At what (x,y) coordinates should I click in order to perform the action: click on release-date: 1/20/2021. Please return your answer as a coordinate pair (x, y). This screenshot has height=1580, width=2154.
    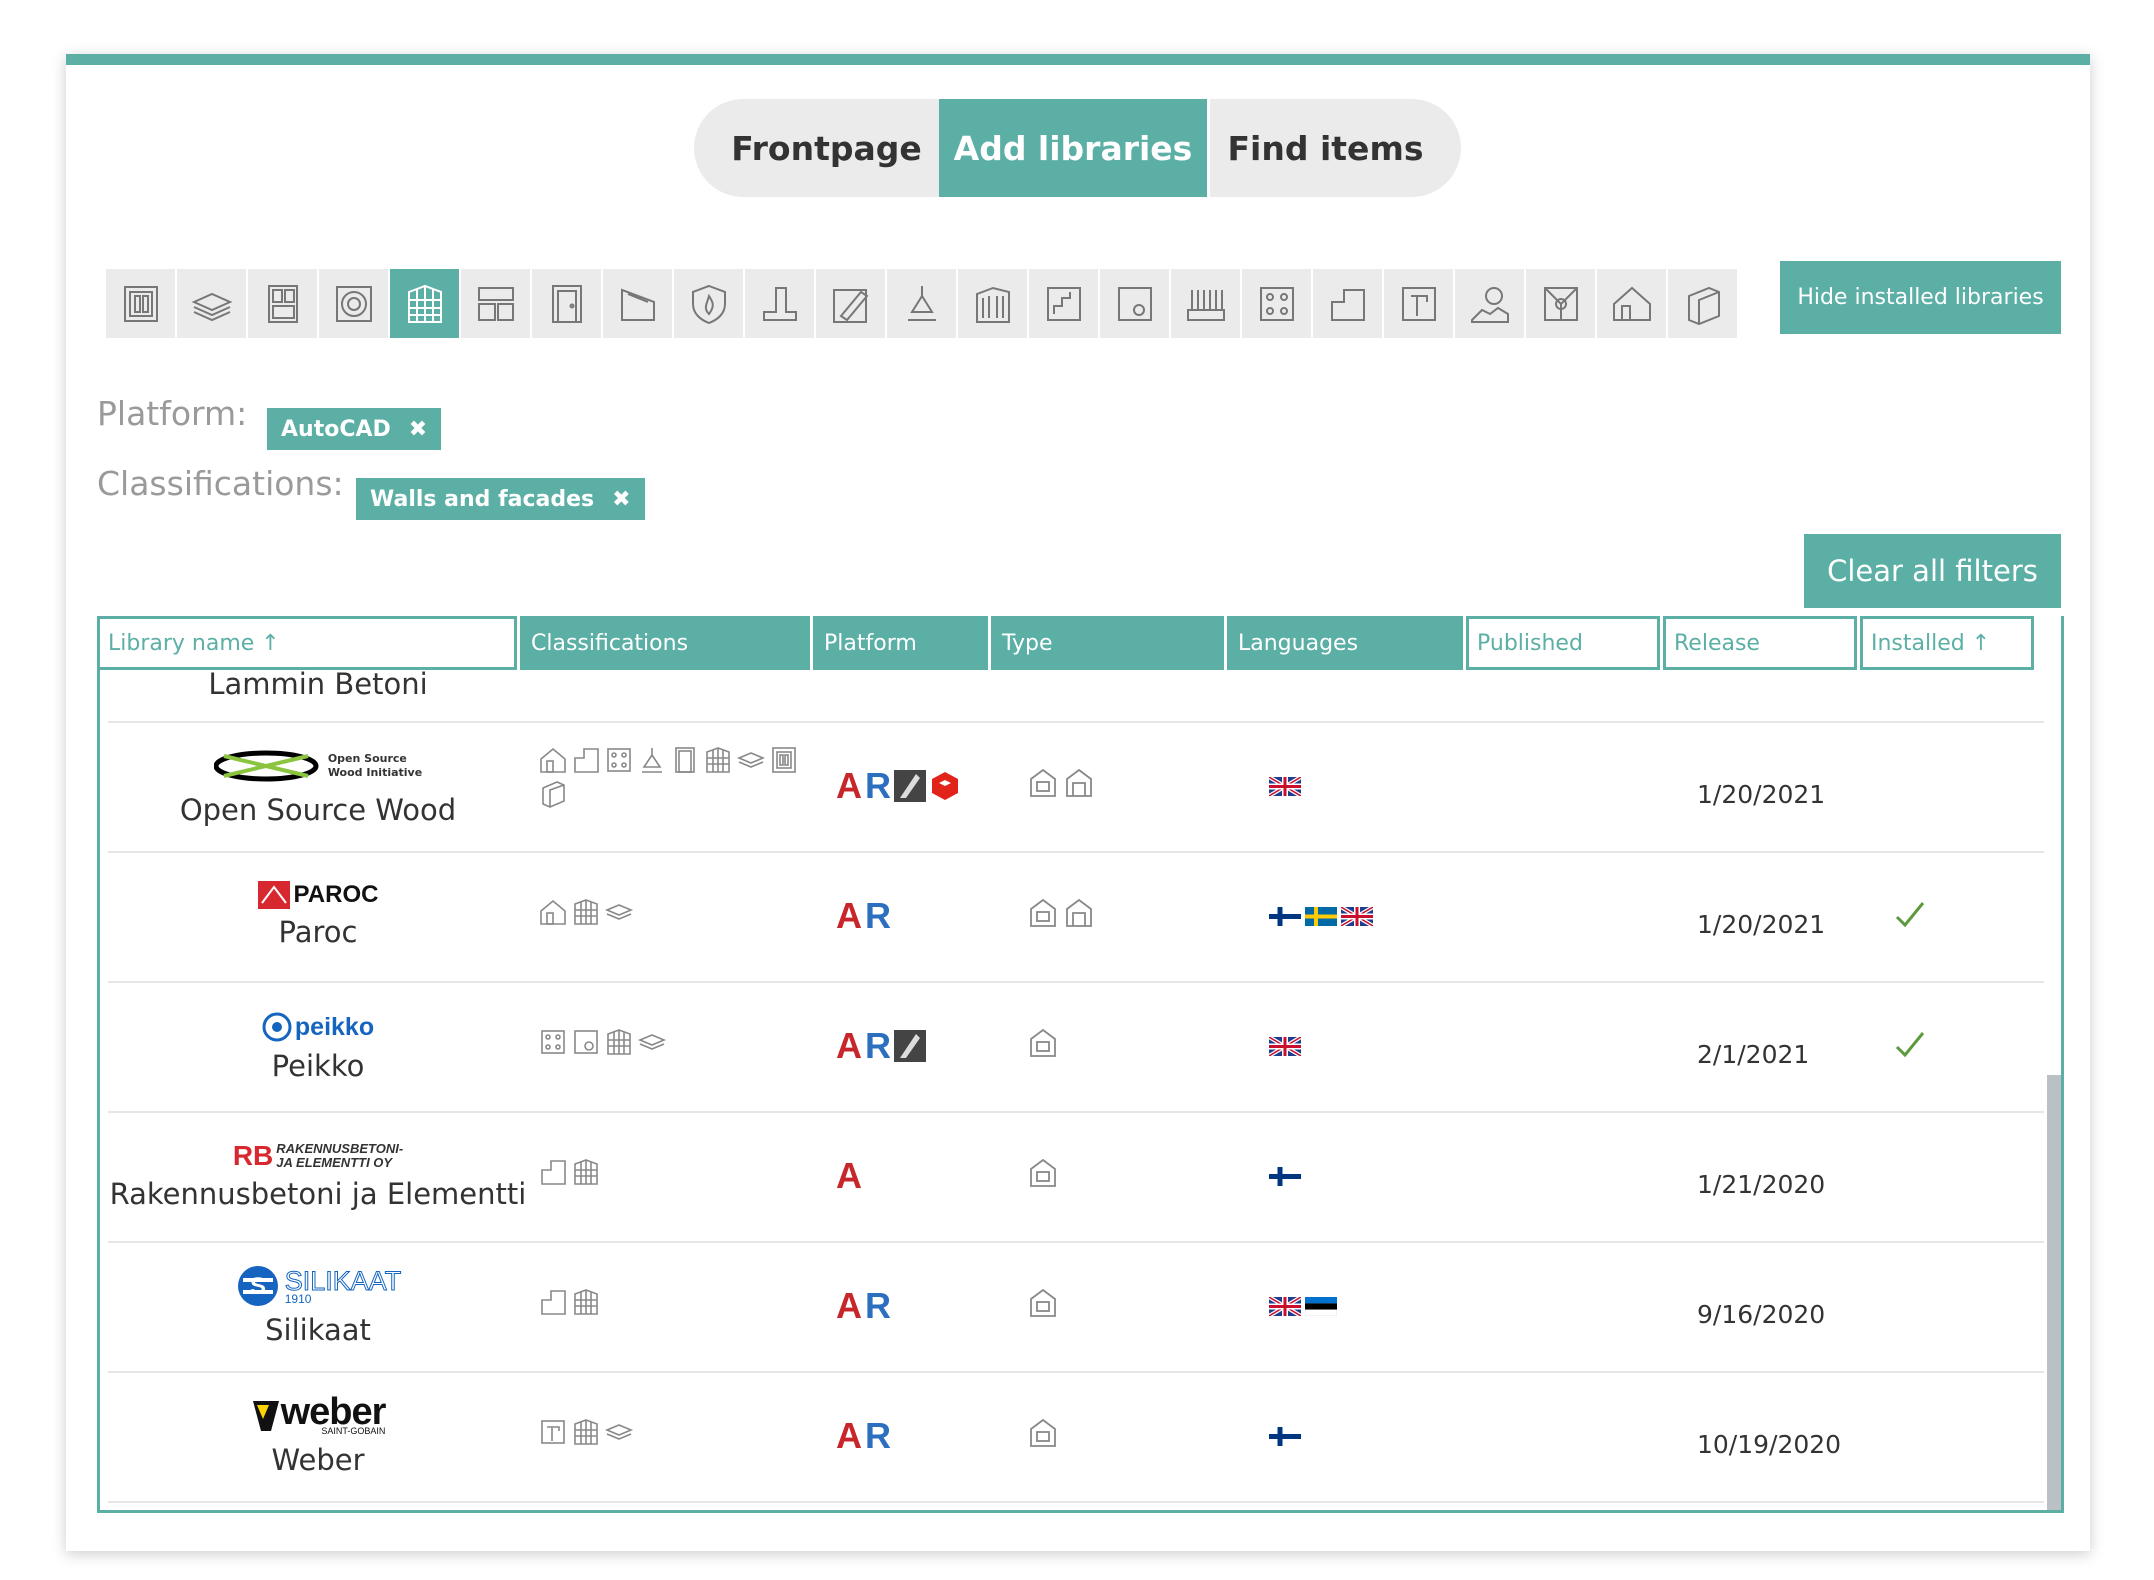
    Looking at the image, I should click on (1761, 794).